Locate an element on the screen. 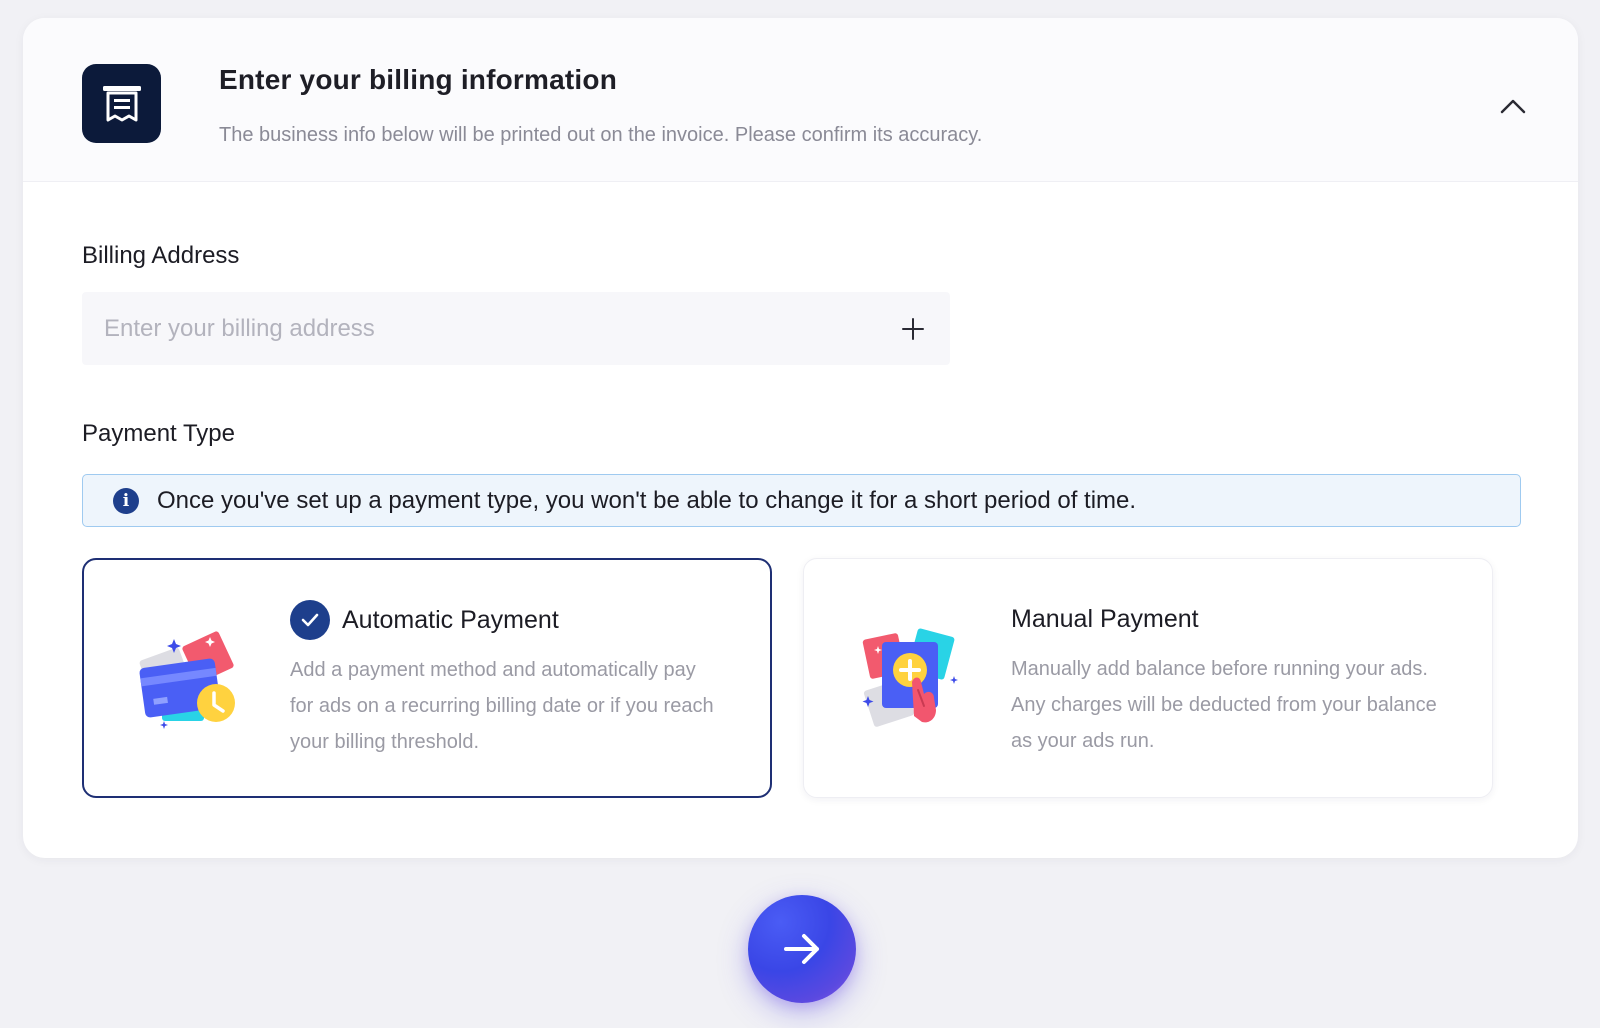 The width and height of the screenshot is (1600, 1028). billing-address-field is located at coordinates (516, 328).